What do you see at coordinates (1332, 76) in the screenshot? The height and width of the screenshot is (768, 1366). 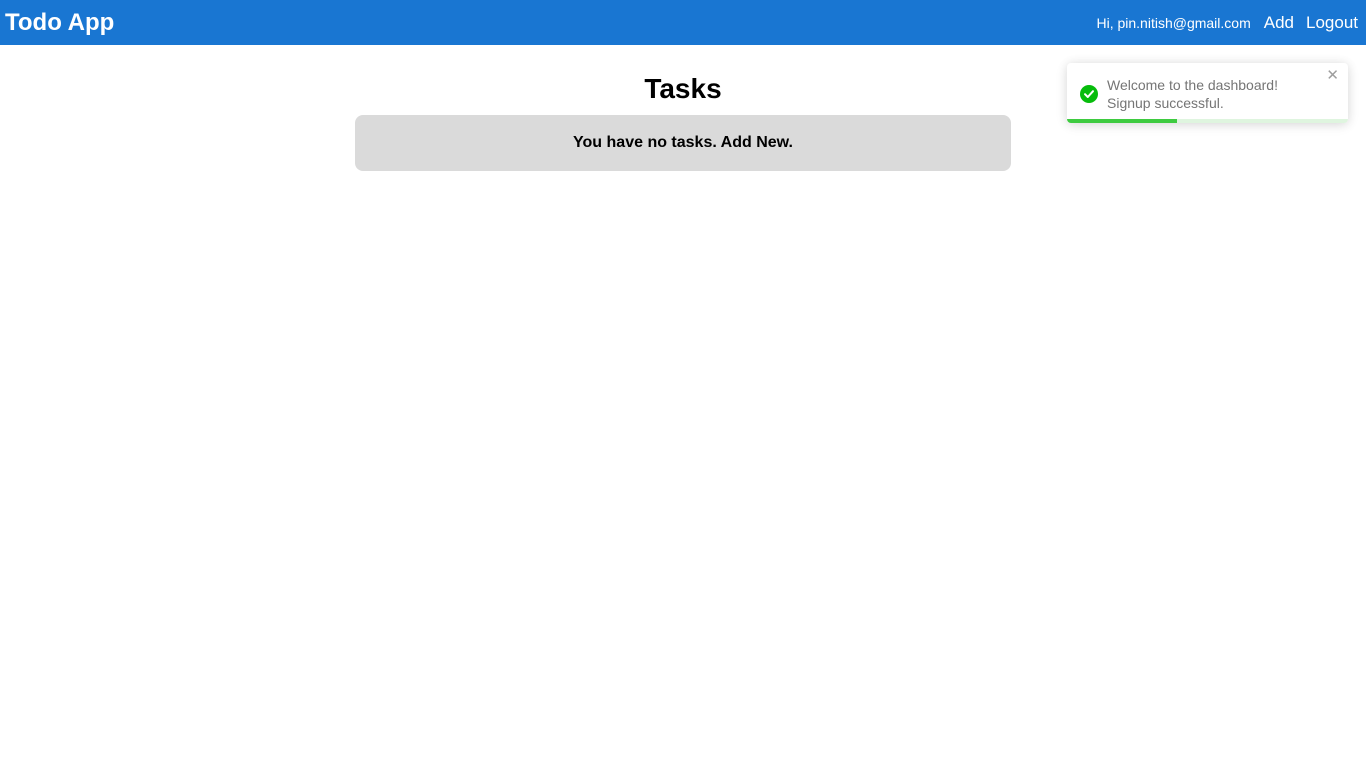 I see `close-icon: ✕` at bounding box center [1332, 76].